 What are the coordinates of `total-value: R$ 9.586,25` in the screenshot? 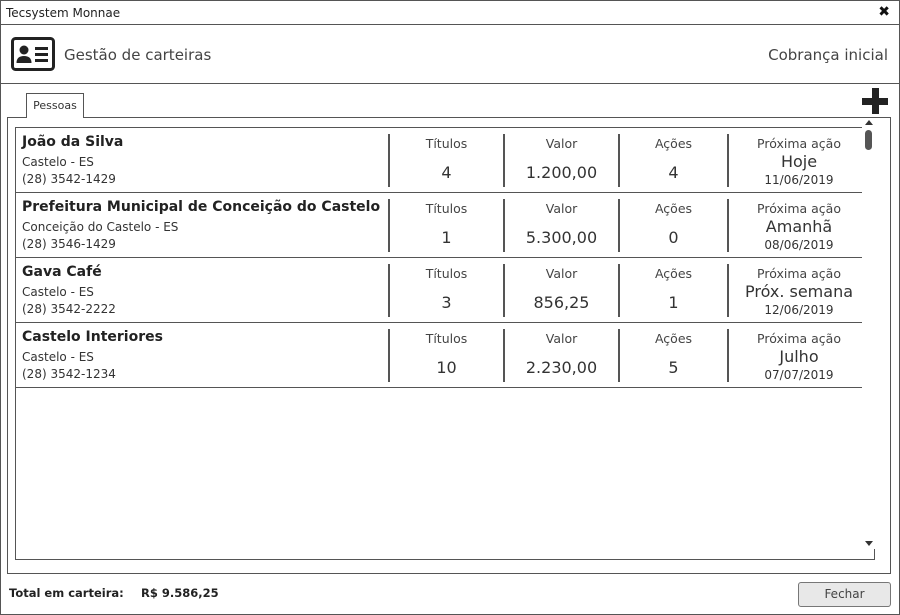 It's located at (180, 593).